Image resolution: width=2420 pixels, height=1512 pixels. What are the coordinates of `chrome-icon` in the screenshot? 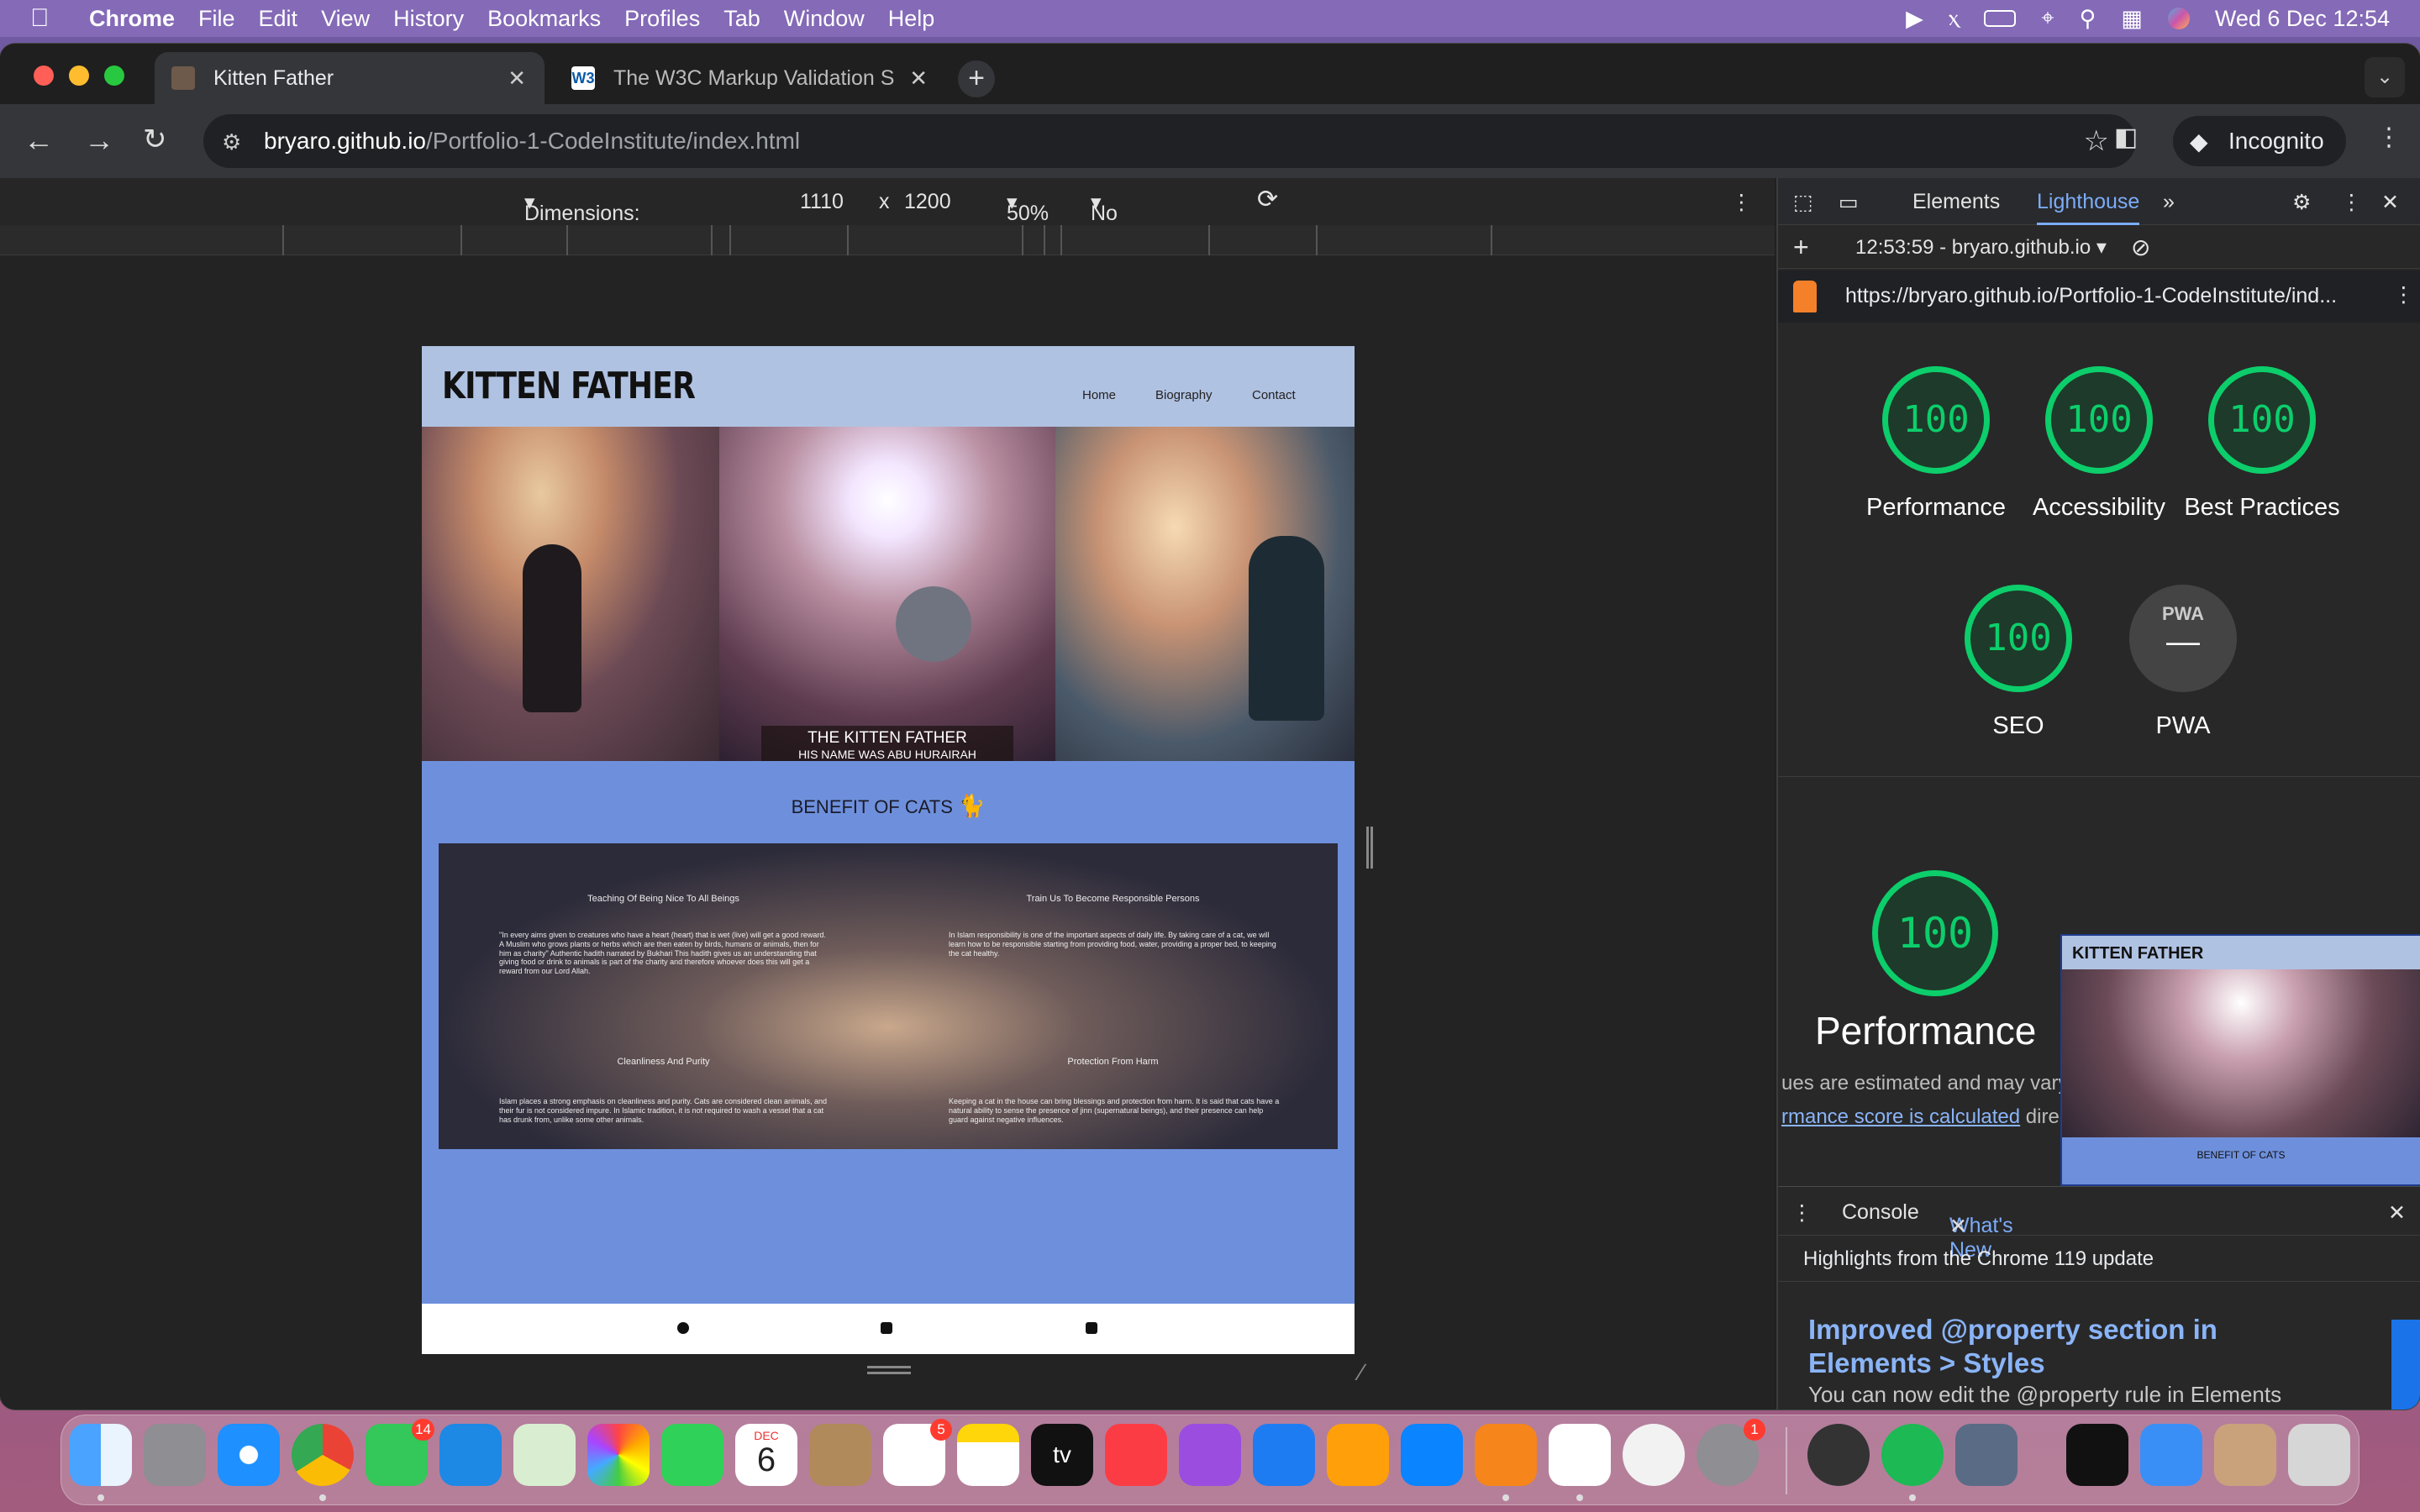 It's located at (323, 1455).